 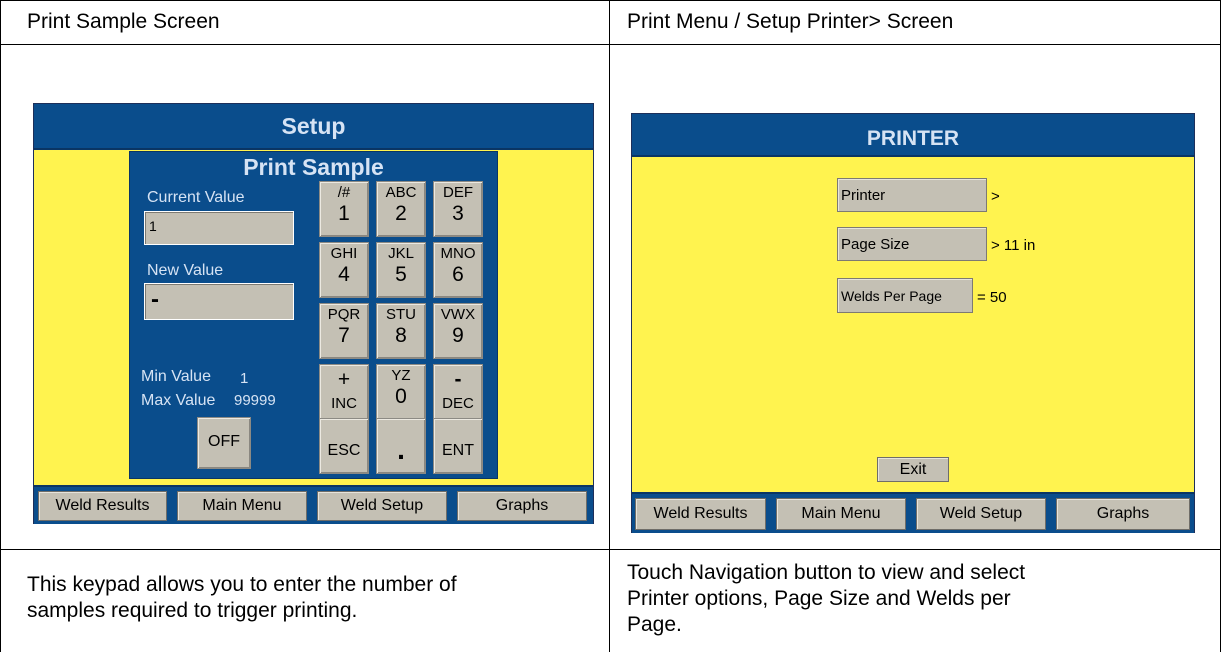 What do you see at coordinates (401, 449) in the screenshot?
I see `decimal-point-label: .` at bounding box center [401, 449].